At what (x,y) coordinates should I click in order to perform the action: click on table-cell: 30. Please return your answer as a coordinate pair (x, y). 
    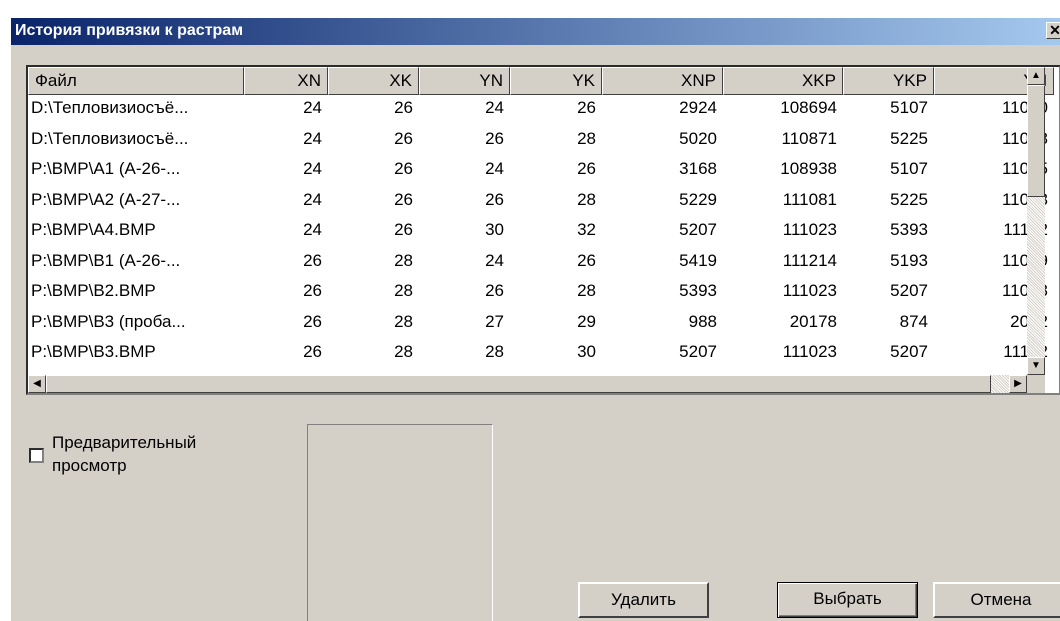
    Looking at the image, I should click on (586, 351).